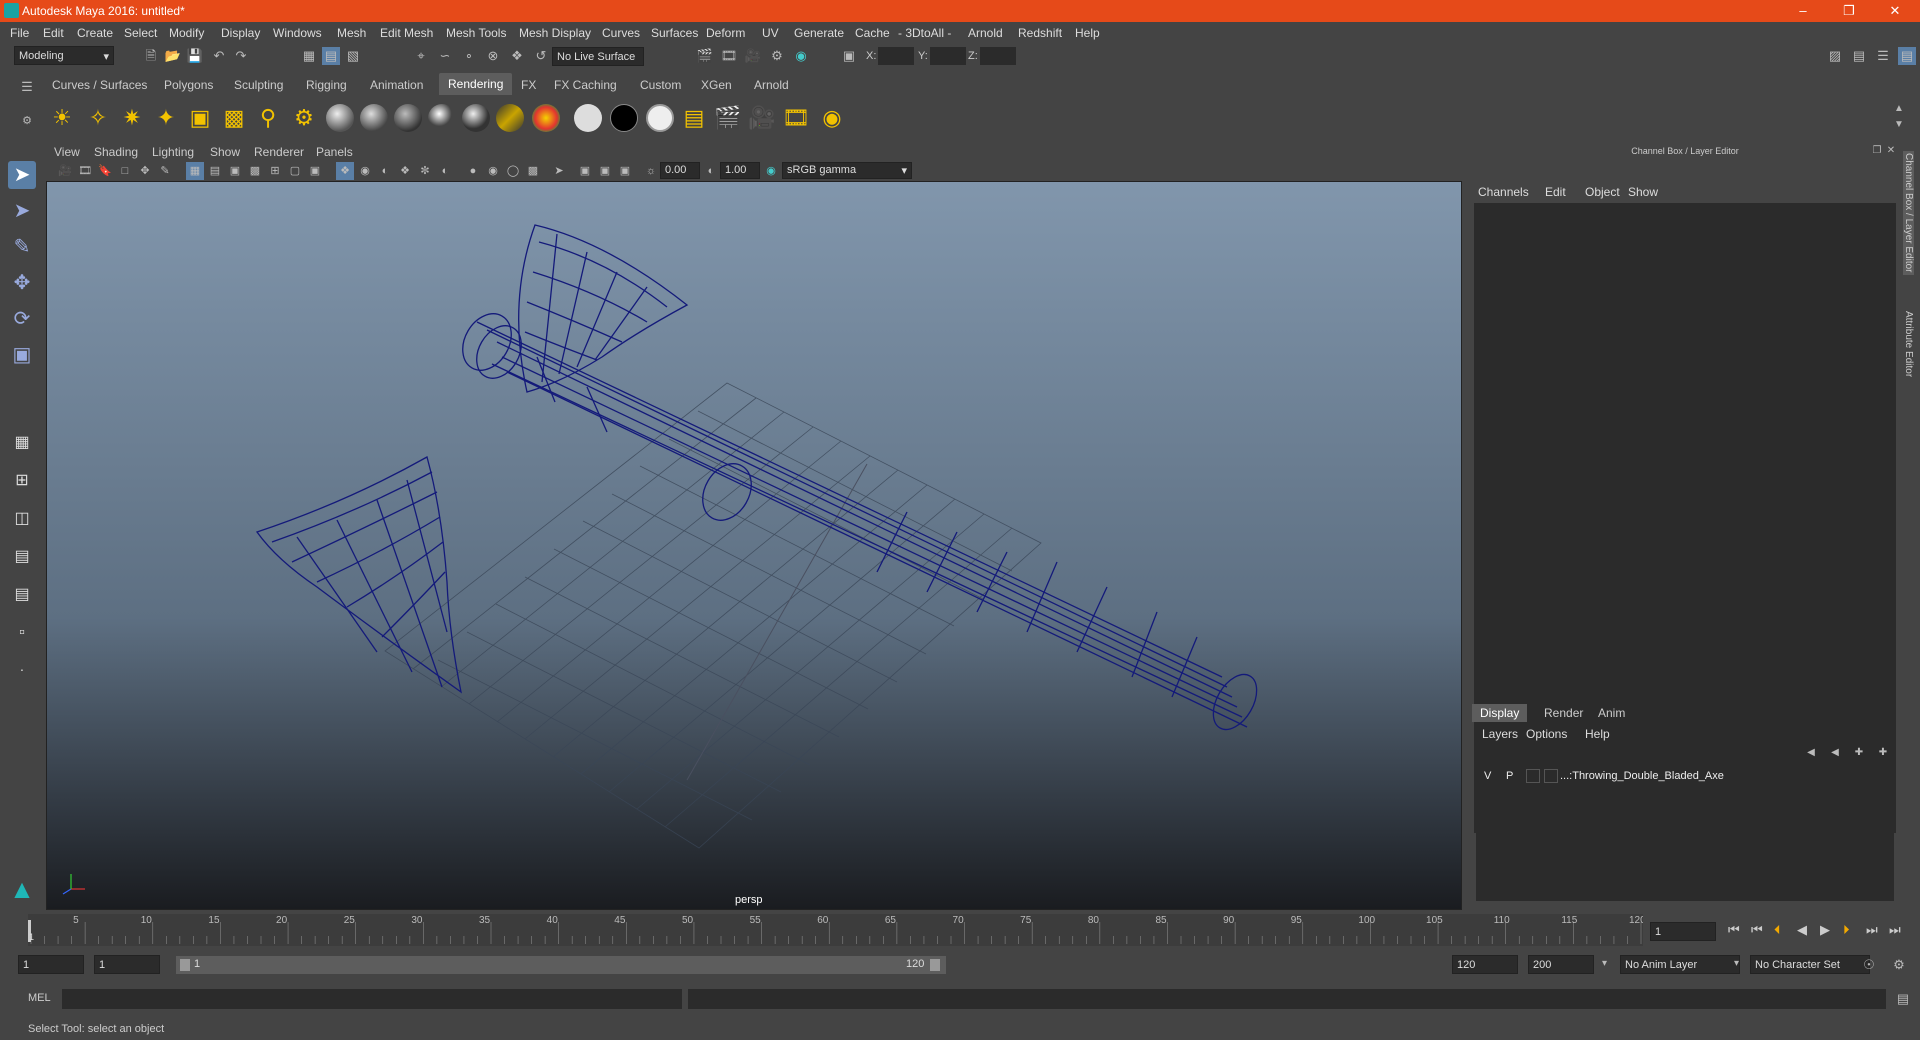 The width and height of the screenshot is (1920, 1040). What do you see at coordinates (1533, 776) in the screenshot?
I see `layer-type-toggle` at bounding box center [1533, 776].